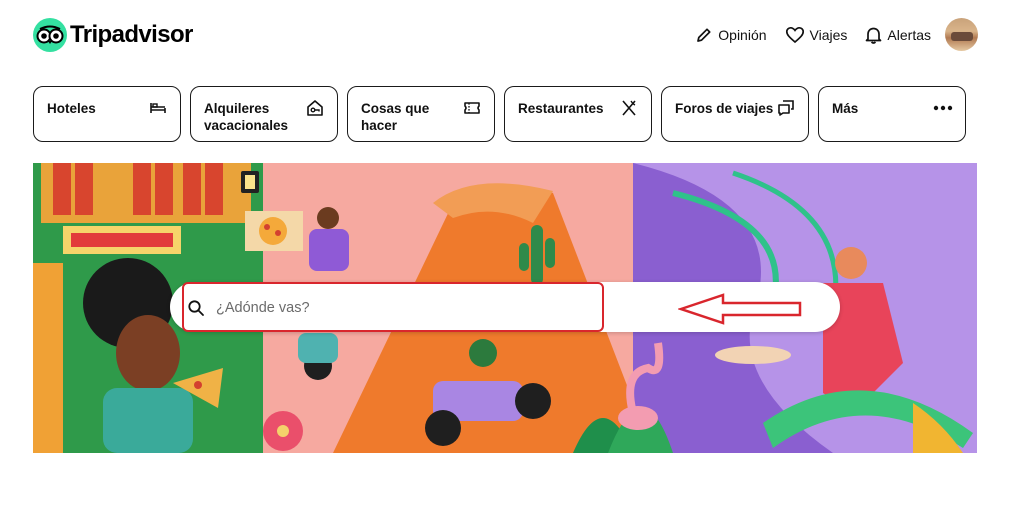 Image resolution: width=1024 pixels, height=507 pixels. I want to click on ticket-icon, so click(472, 108).